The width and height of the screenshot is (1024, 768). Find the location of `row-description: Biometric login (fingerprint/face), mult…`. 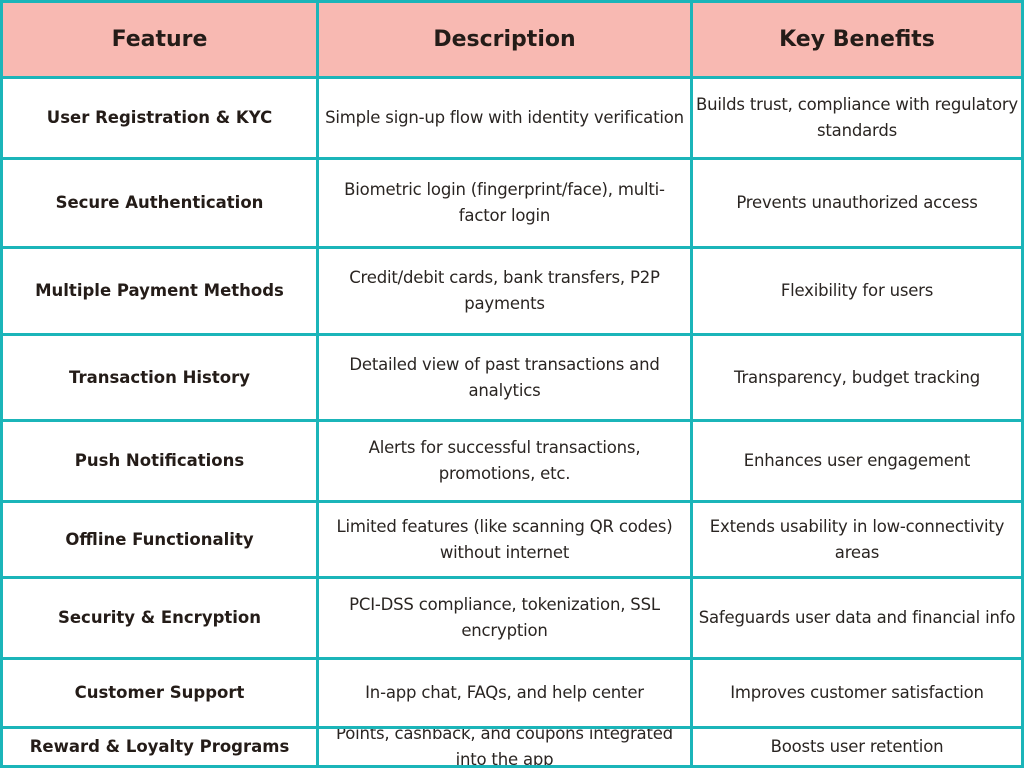

row-description: Biometric login (fingerprint/face), mult… is located at coordinates (504, 203).